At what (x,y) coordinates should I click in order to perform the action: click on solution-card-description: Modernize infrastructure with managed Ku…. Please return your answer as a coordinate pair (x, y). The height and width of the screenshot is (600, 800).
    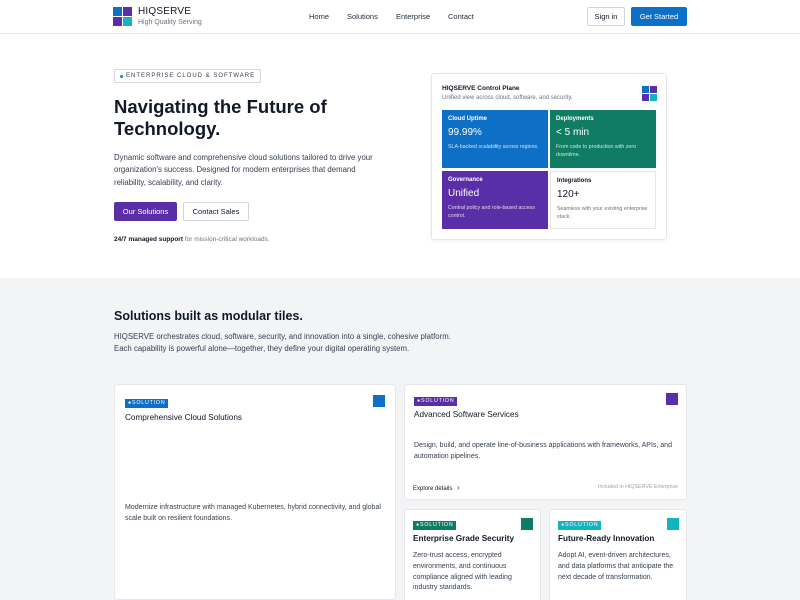
    Looking at the image, I should click on (253, 513).